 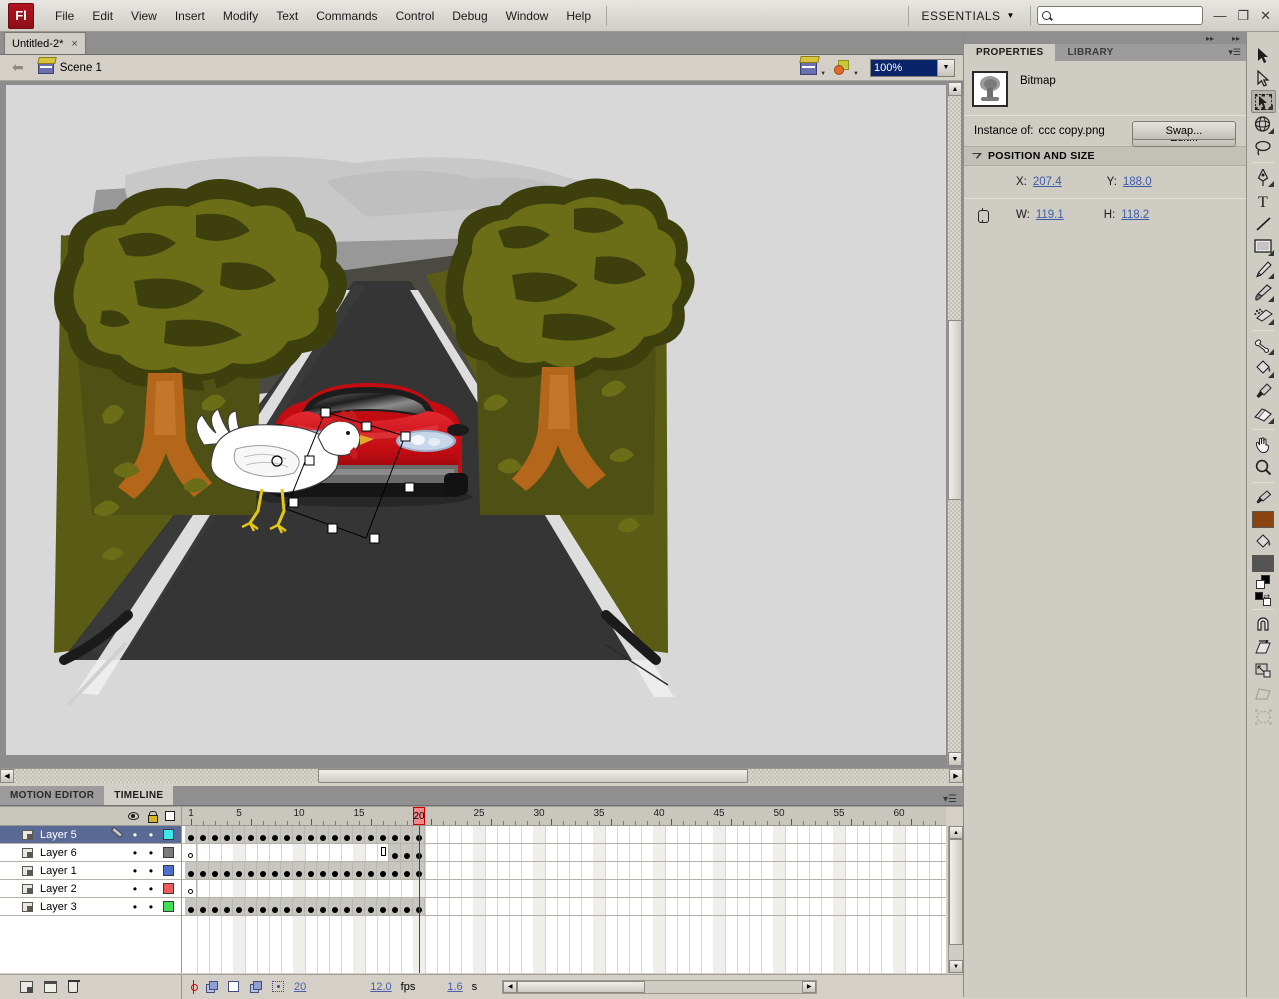 I want to click on bone-tool, so click(x=1263, y=345).